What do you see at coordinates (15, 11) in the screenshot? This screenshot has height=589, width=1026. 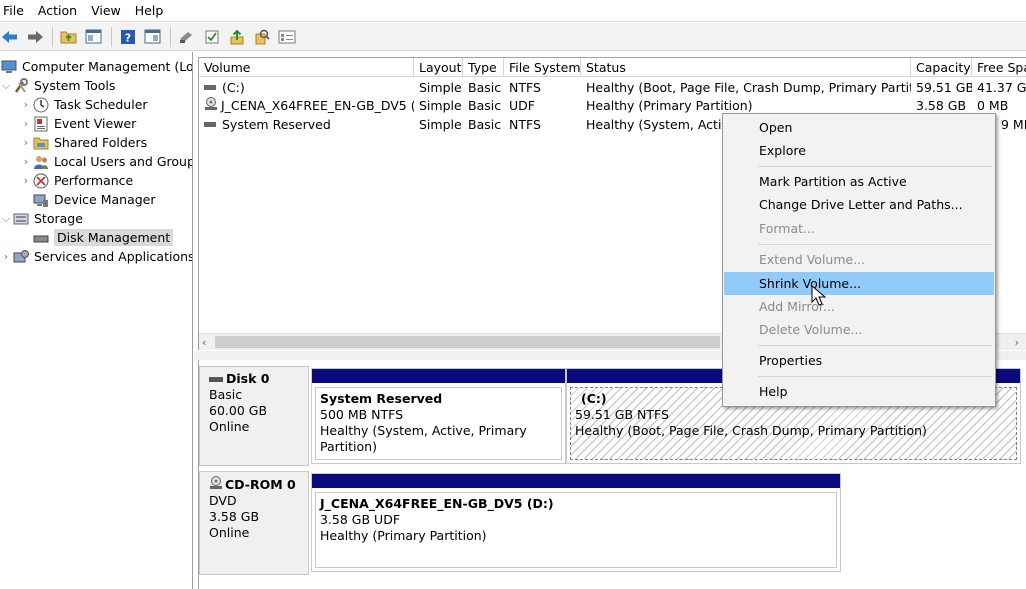 I see `menu-file: File` at bounding box center [15, 11].